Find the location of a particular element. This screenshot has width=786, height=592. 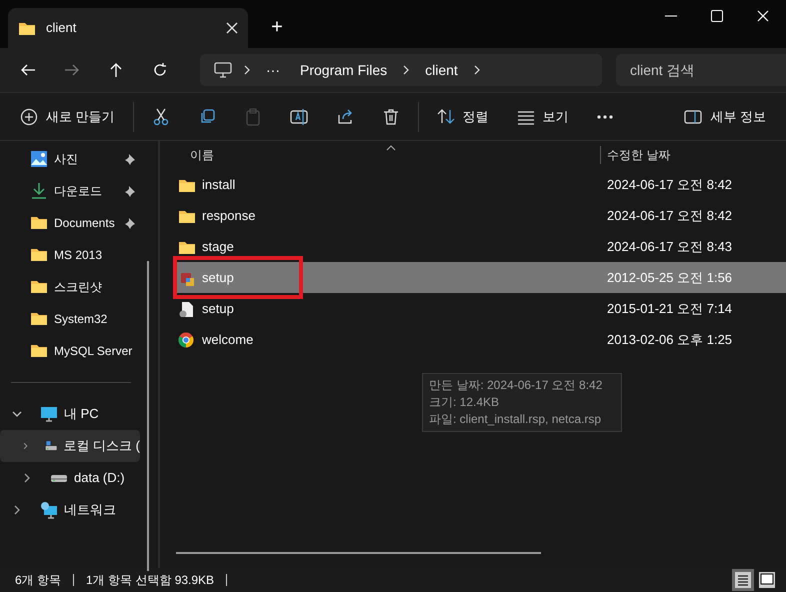

share-icon is located at coordinates (345, 117).